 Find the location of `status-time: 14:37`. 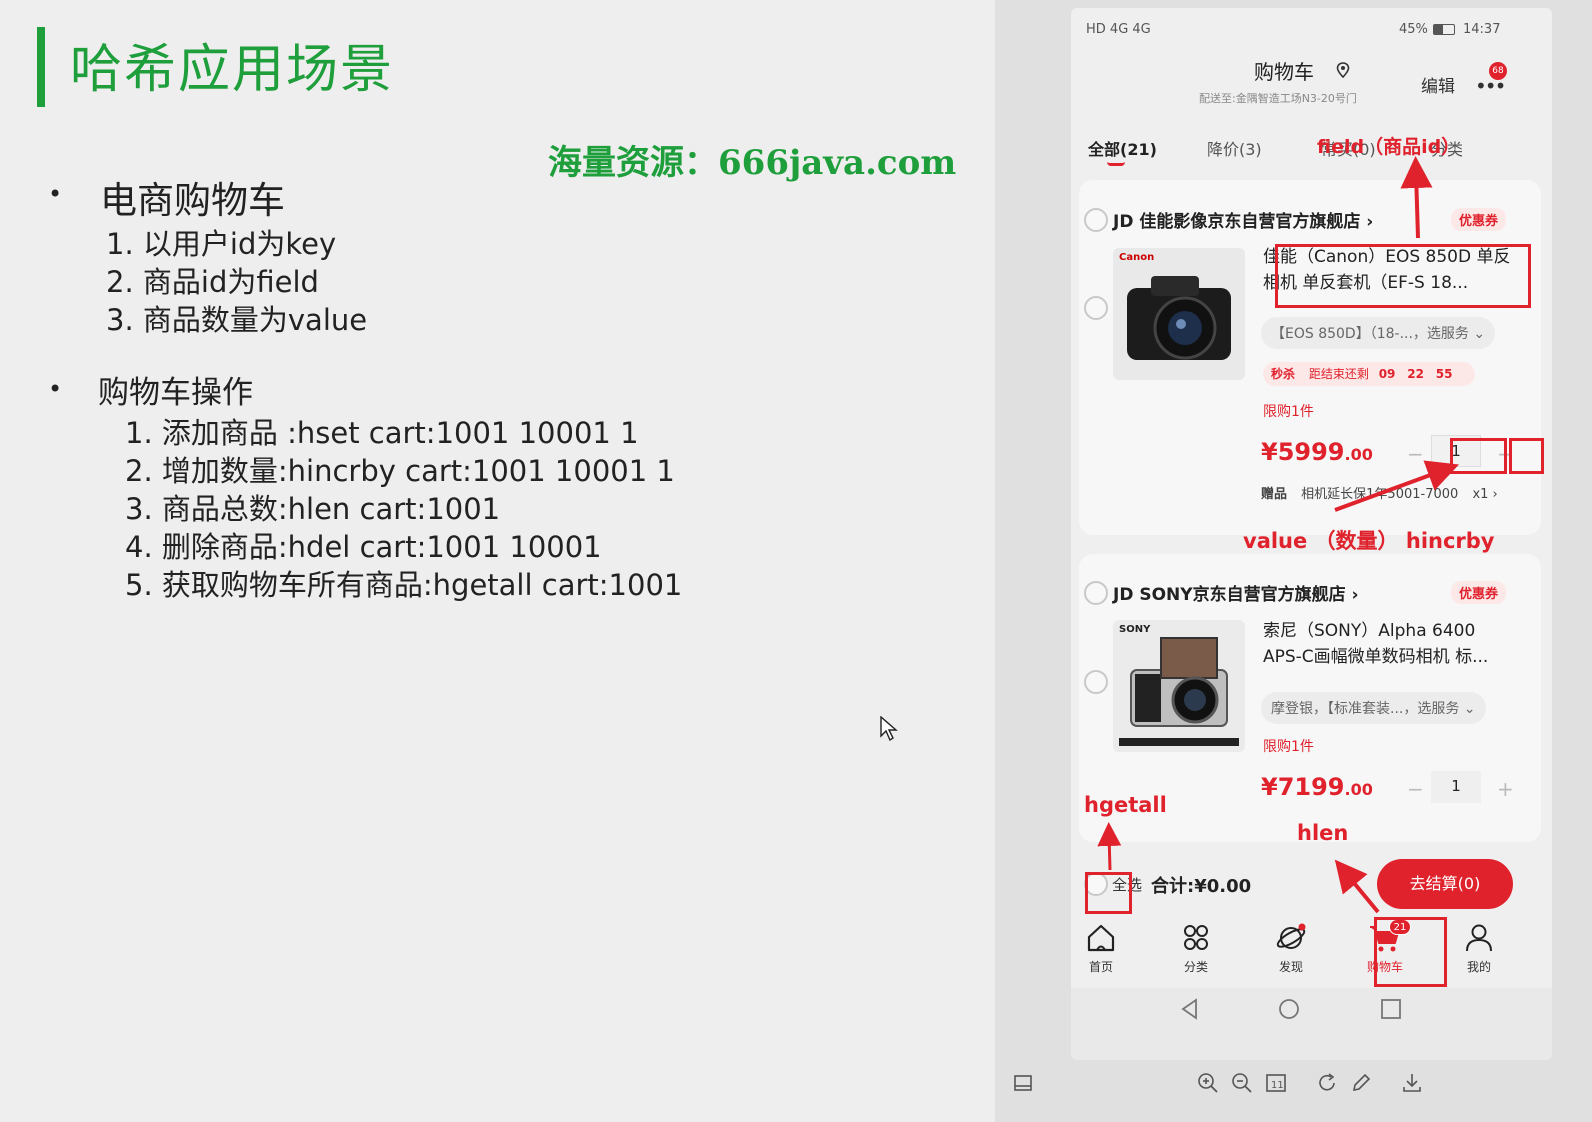

status-time: 14:37 is located at coordinates (1482, 29).